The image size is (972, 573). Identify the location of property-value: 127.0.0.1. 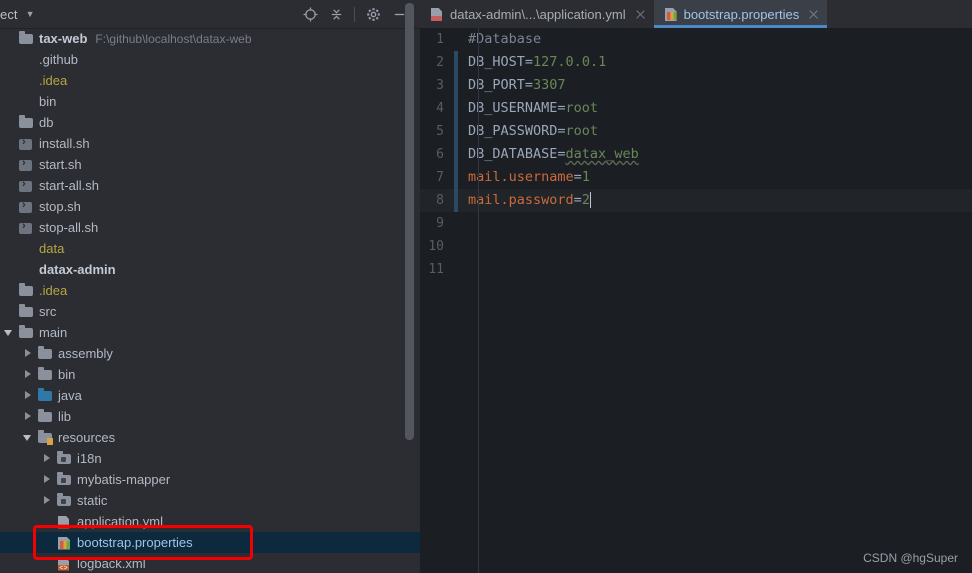
(570, 62).